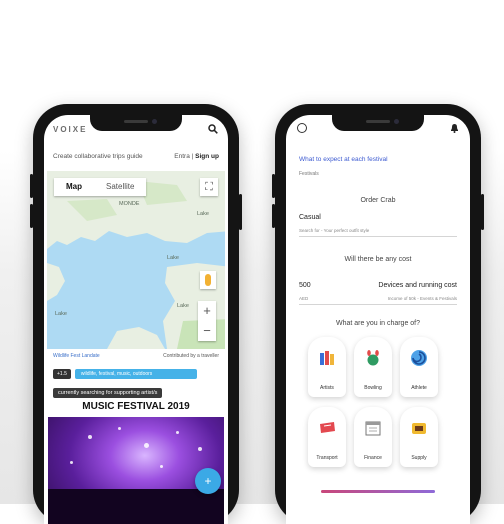  Describe the element at coordinates (207, 156) in the screenshot. I see `signup-link: Sign up` at that location.